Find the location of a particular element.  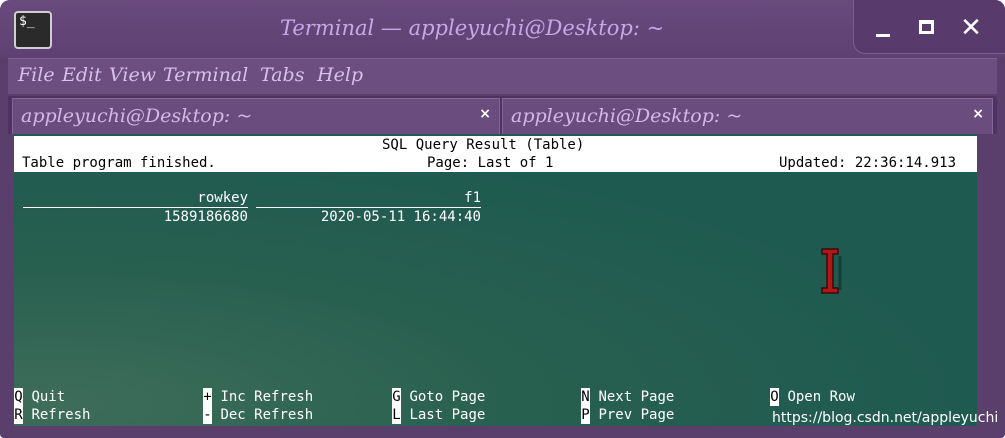

key-goto-page: G Goto Page is located at coordinates (438, 397).